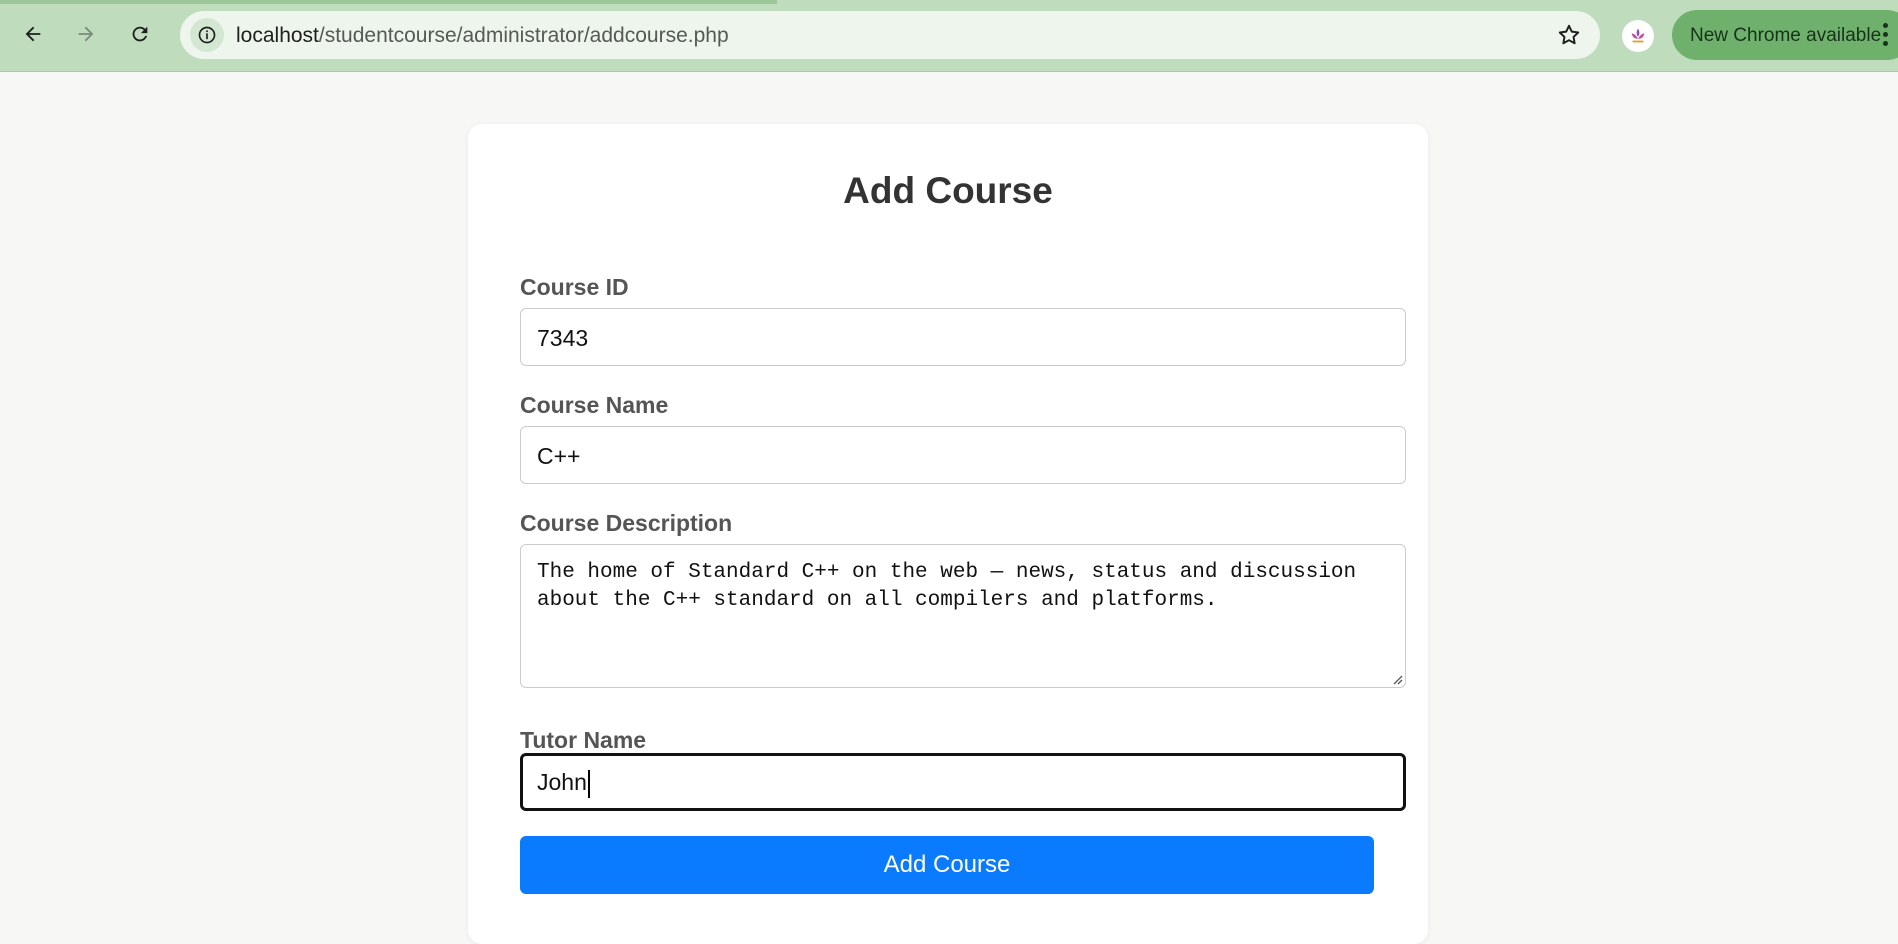 Image resolution: width=1898 pixels, height=944 pixels. I want to click on star-icon, so click(1569, 34).